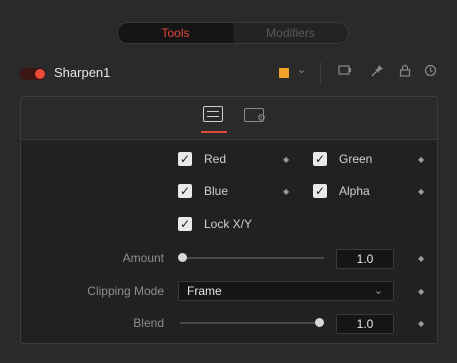  Describe the element at coordinates (143, 258) in the screenshot. I see `amount-label: Amount` at that location.